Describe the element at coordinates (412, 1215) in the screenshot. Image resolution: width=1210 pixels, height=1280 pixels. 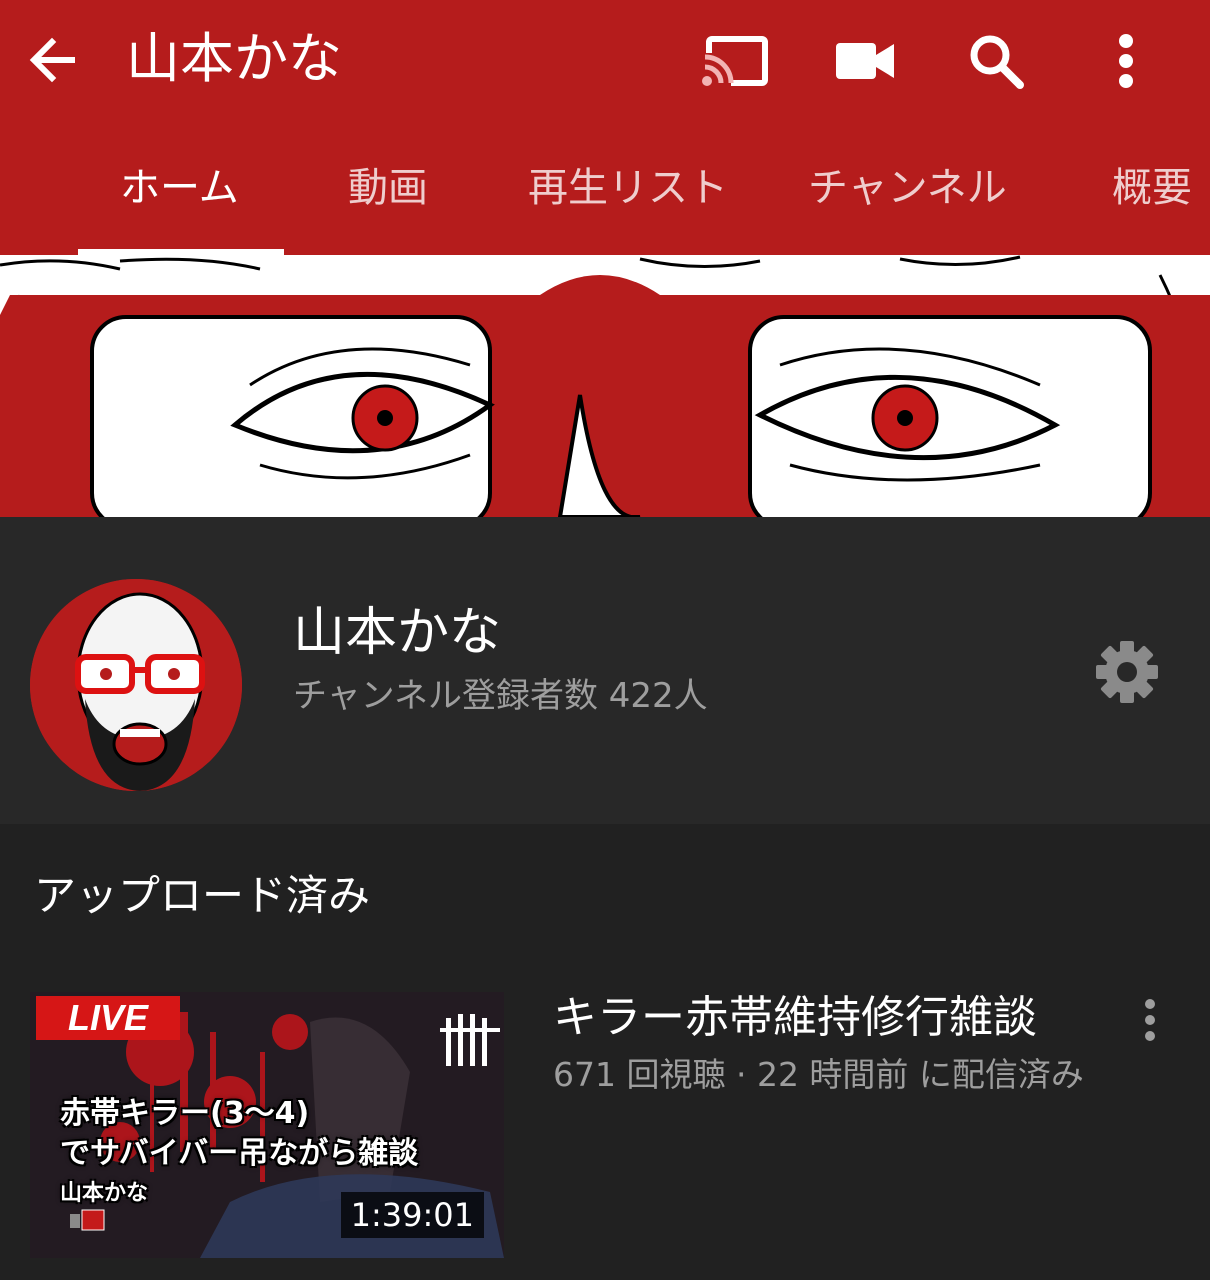
I see `video-duration: 1:39:01` at that location.